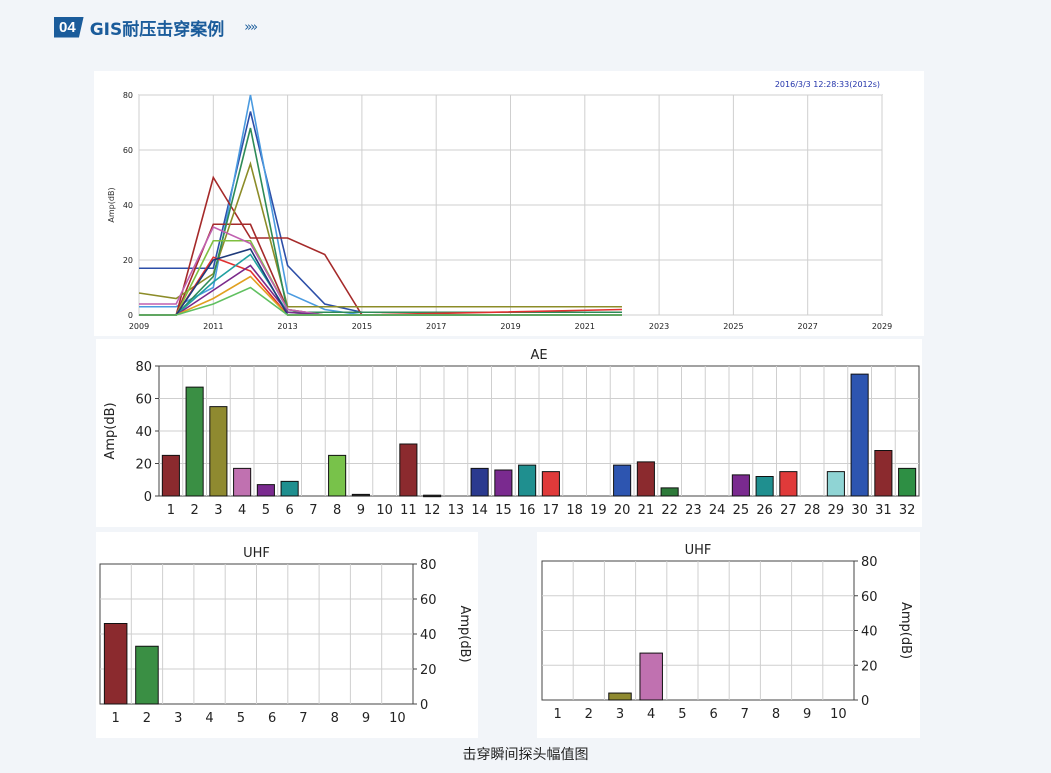 Image resolution: width=1051 pixels, height=773 pixels. What do you see at coordinates (287, 326) in the screenshot?
I see `x-tick-label: 2013` at bounding box center [287, 326].